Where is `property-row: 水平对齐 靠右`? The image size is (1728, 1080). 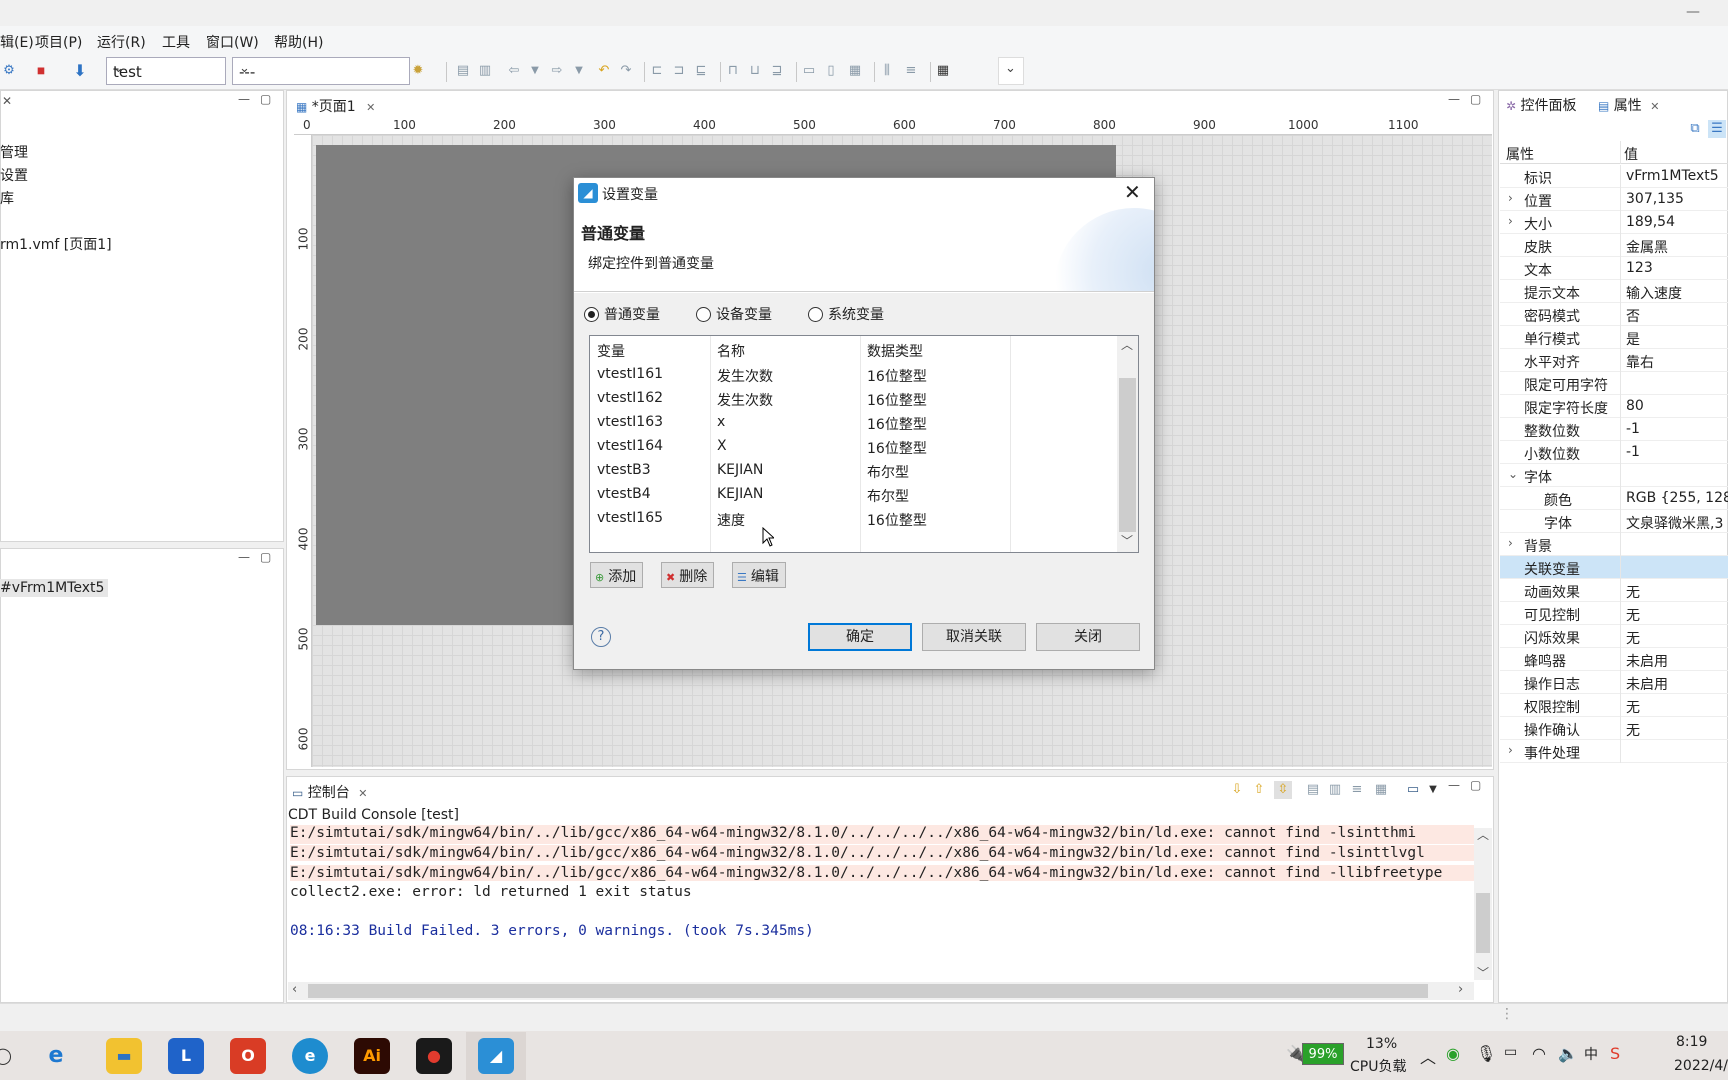 property-row: 水平对齐 靠右 is located at coordinates (1614, 360).